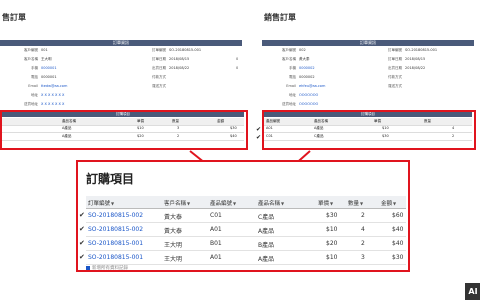  Describe the element at coordinates (304, 95) in the screenshot. I see `right-field-address: 地址 OOOOOOO` at that location.